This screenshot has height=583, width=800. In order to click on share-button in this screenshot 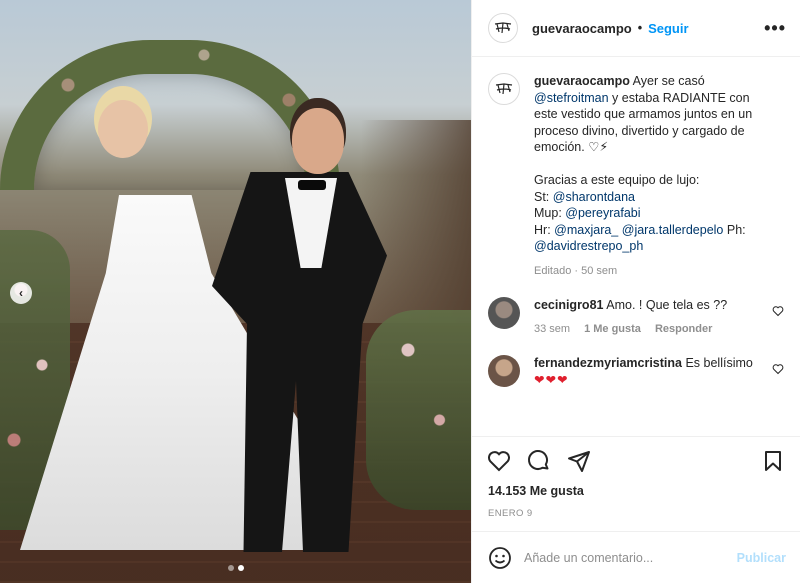, I will do `click(579, 461)`.